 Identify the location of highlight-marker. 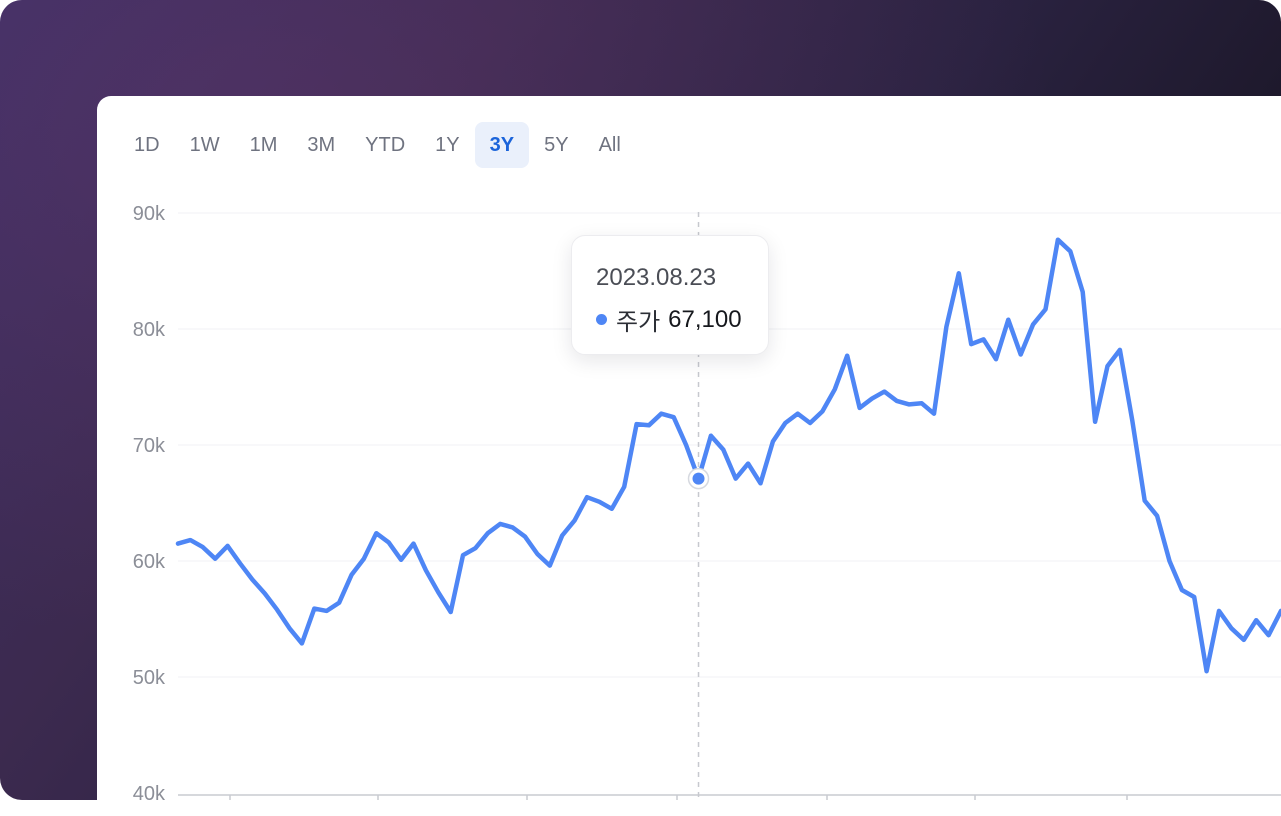
(698, 478).